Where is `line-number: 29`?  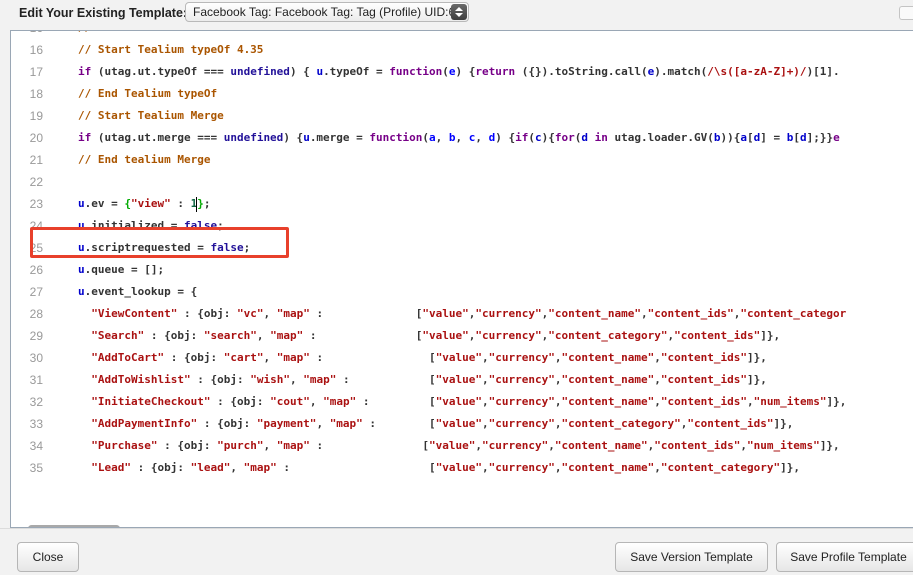
line-number: 29 is located at coordinates (36, 336).